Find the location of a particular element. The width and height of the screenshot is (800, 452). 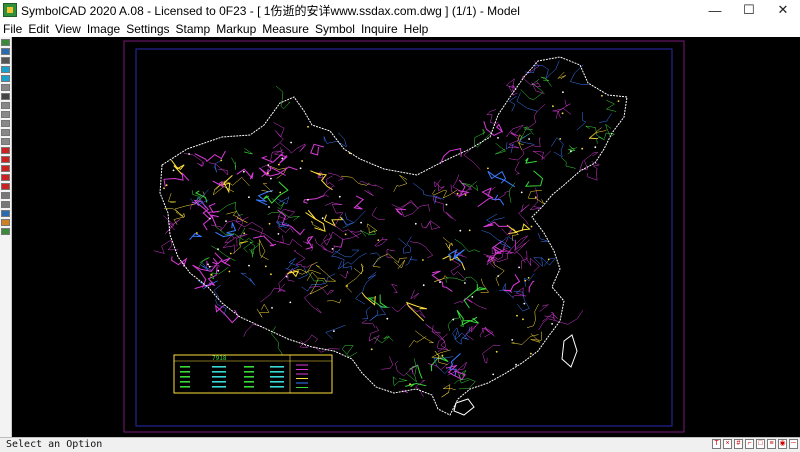

palette-icon is located at coordinates (5, 222).